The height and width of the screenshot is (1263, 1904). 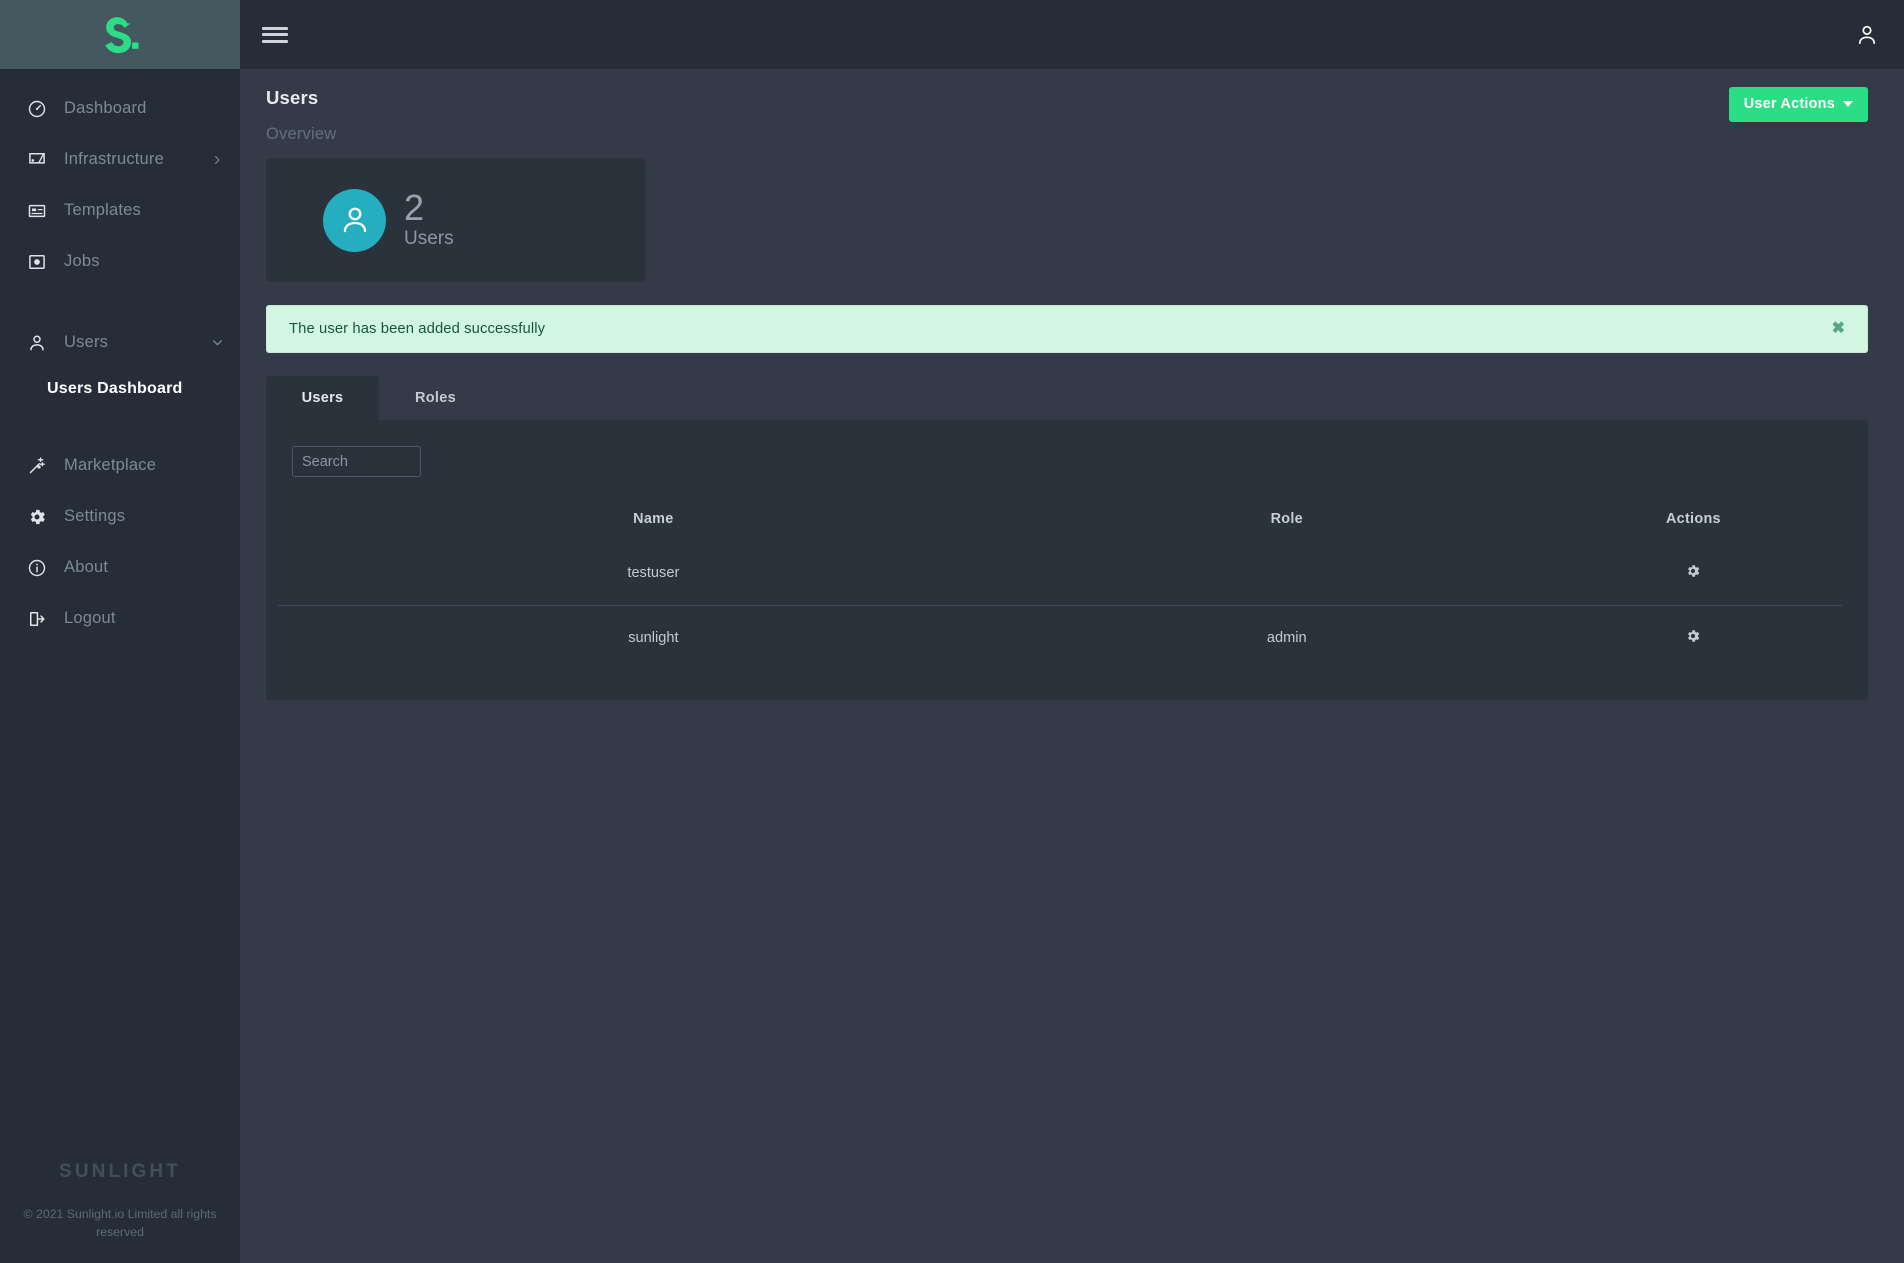 I want to click on sidebar-item-users-dashboard: Users Dashboard, so click(x=120, y=389).